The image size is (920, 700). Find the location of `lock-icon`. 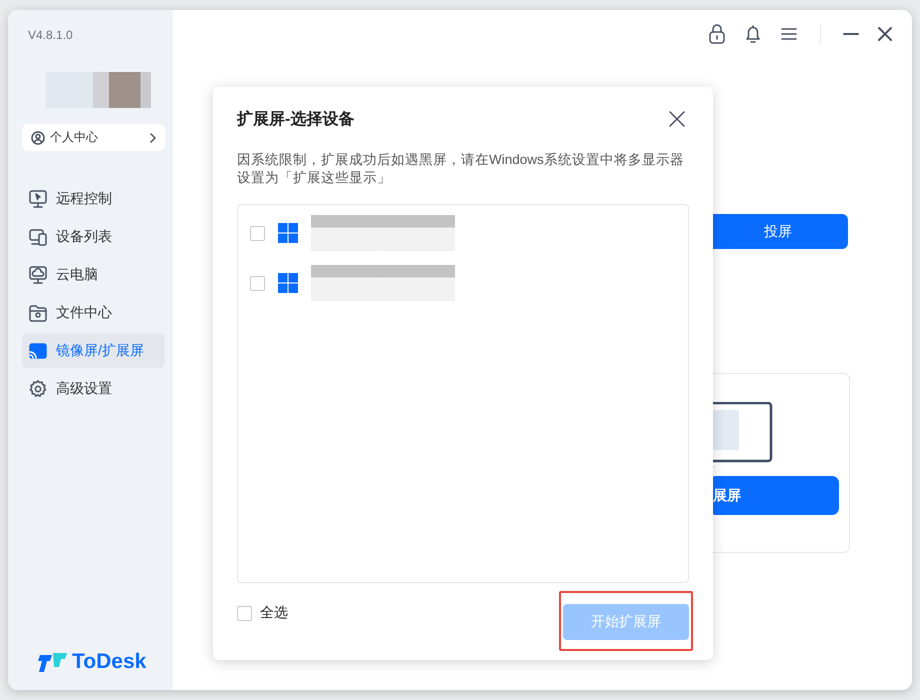

lock-icon is located at coordinates (717, 34).